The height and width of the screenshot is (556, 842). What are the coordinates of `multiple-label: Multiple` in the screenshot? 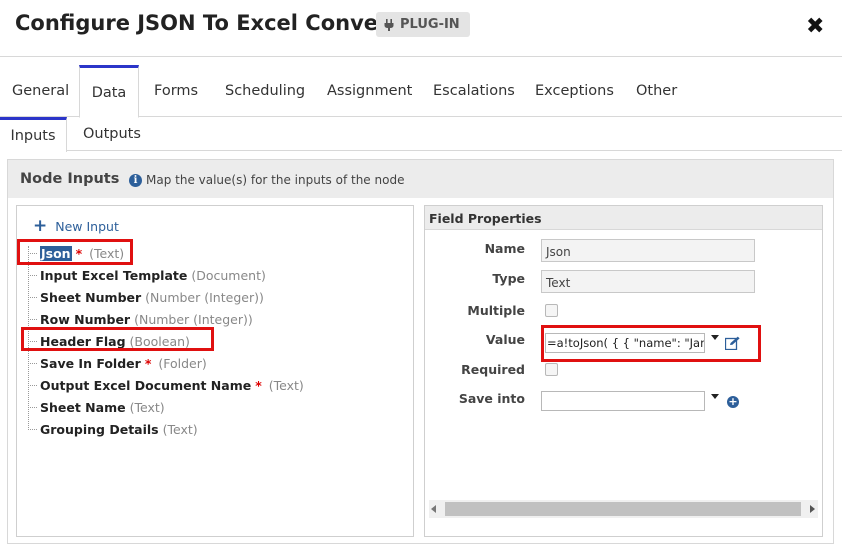 It's located at (496, 310).